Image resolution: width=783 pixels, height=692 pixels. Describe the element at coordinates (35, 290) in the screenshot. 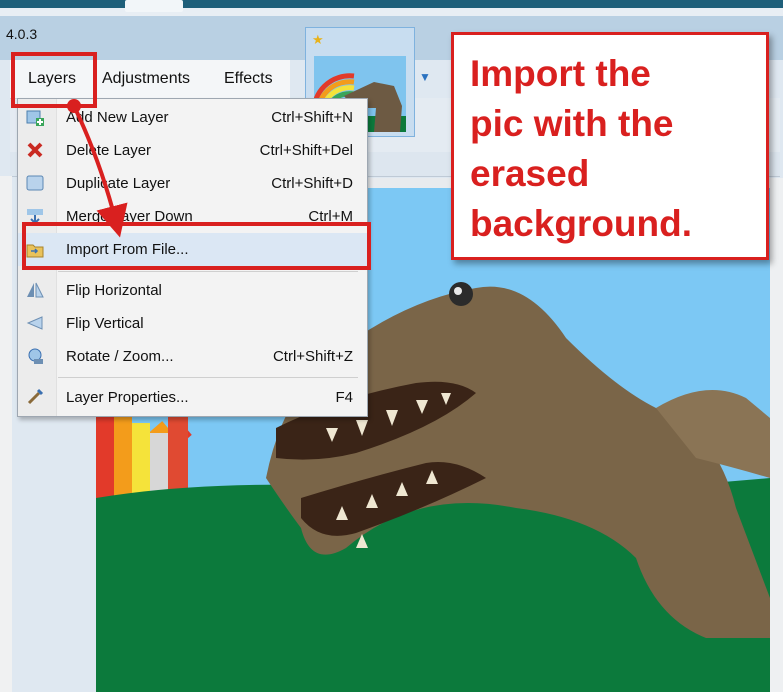

I see `flip-horizontal-icon` at that location.